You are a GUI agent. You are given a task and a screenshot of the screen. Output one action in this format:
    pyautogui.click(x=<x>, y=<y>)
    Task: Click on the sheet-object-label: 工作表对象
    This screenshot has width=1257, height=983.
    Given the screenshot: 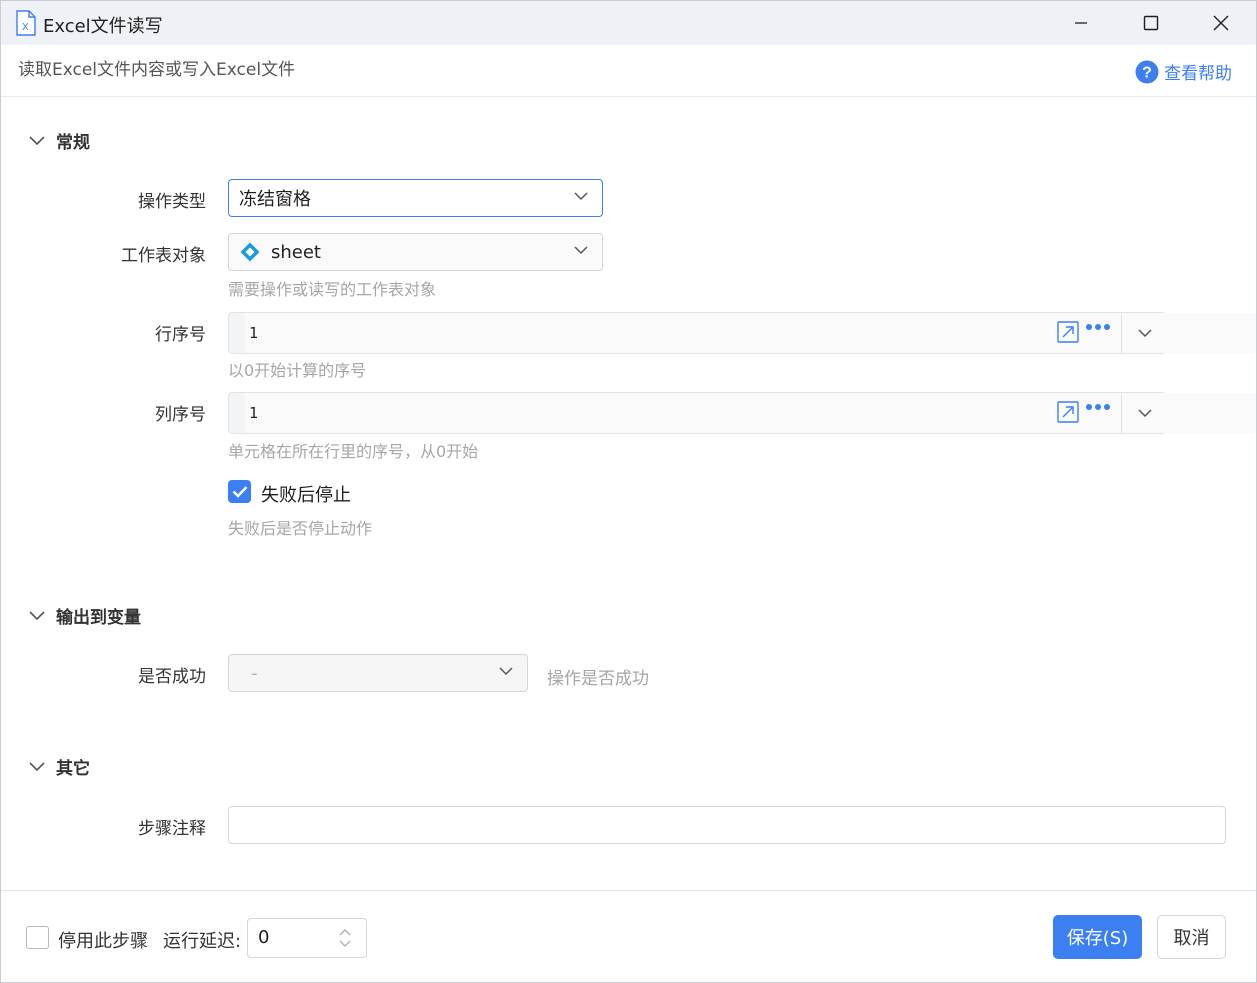 What is the action you would take?
    pyautogui.click(x=163, y=256)
    